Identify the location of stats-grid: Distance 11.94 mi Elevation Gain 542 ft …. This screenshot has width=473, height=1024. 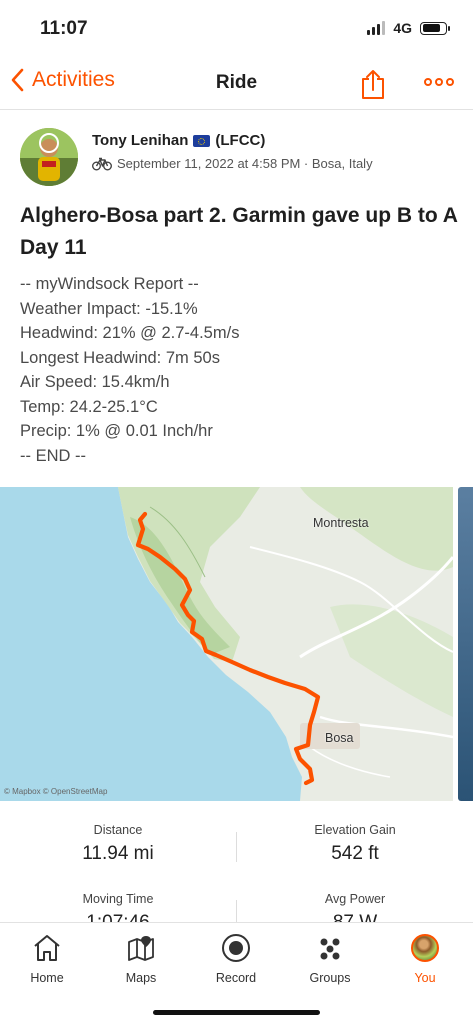
(236, 868).